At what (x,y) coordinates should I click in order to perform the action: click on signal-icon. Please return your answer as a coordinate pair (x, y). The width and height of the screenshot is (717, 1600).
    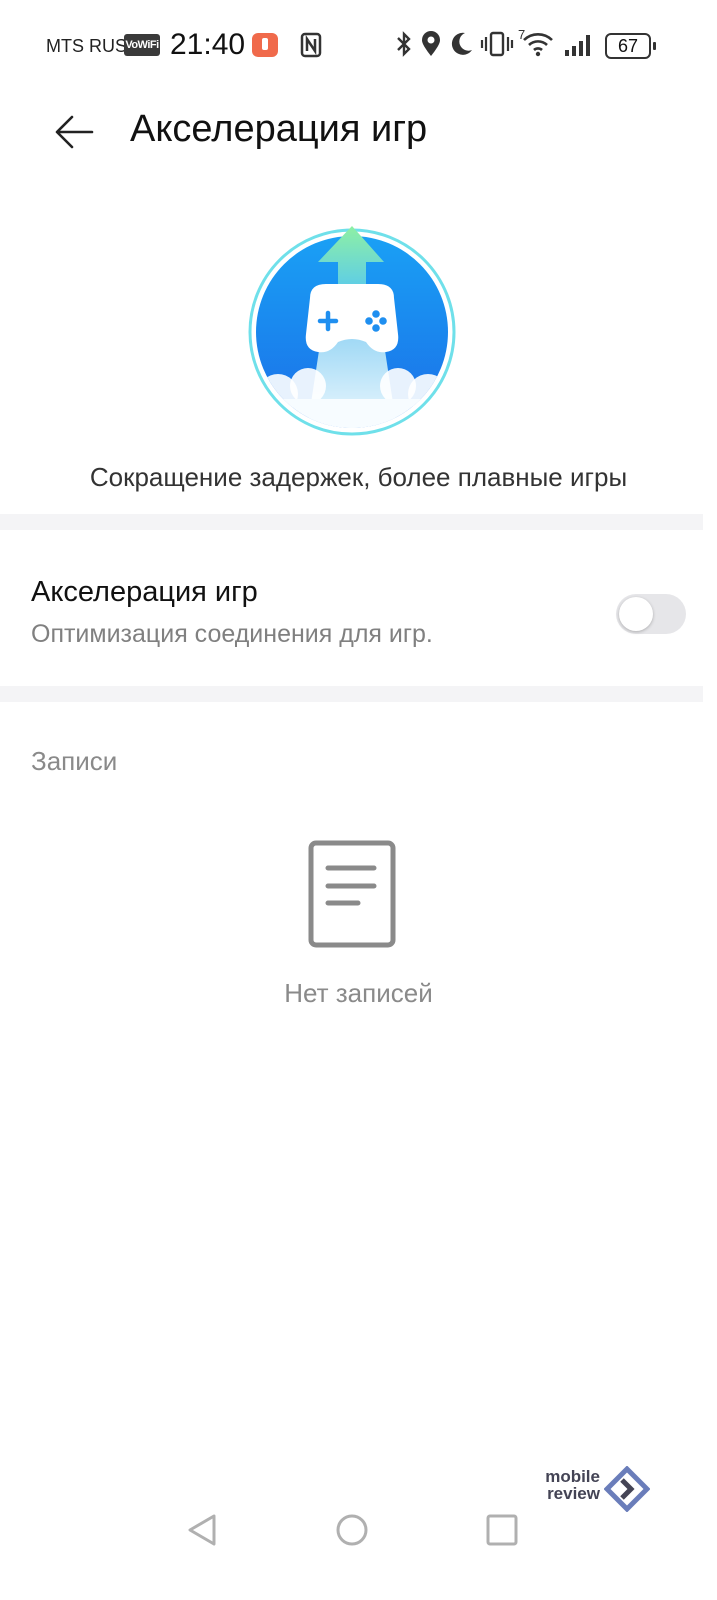
    Looking at the image, I should click on (577, 45).